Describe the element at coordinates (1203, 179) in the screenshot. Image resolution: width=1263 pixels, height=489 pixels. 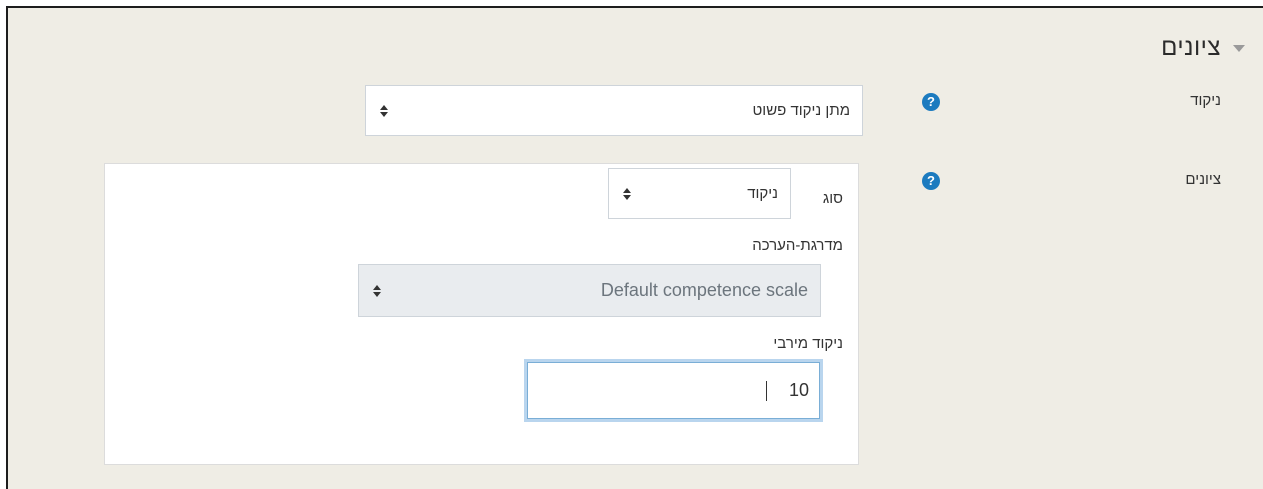
I see `grades-label: ציונים` at that location.